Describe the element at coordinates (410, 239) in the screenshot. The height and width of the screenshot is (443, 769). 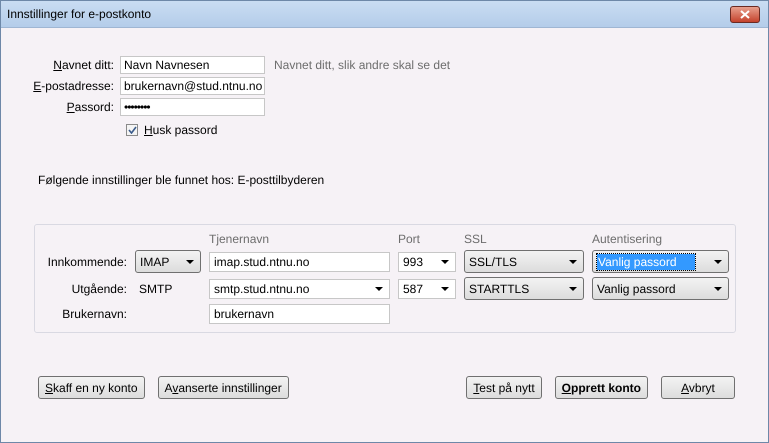
I see `column-header: Port` at that location.